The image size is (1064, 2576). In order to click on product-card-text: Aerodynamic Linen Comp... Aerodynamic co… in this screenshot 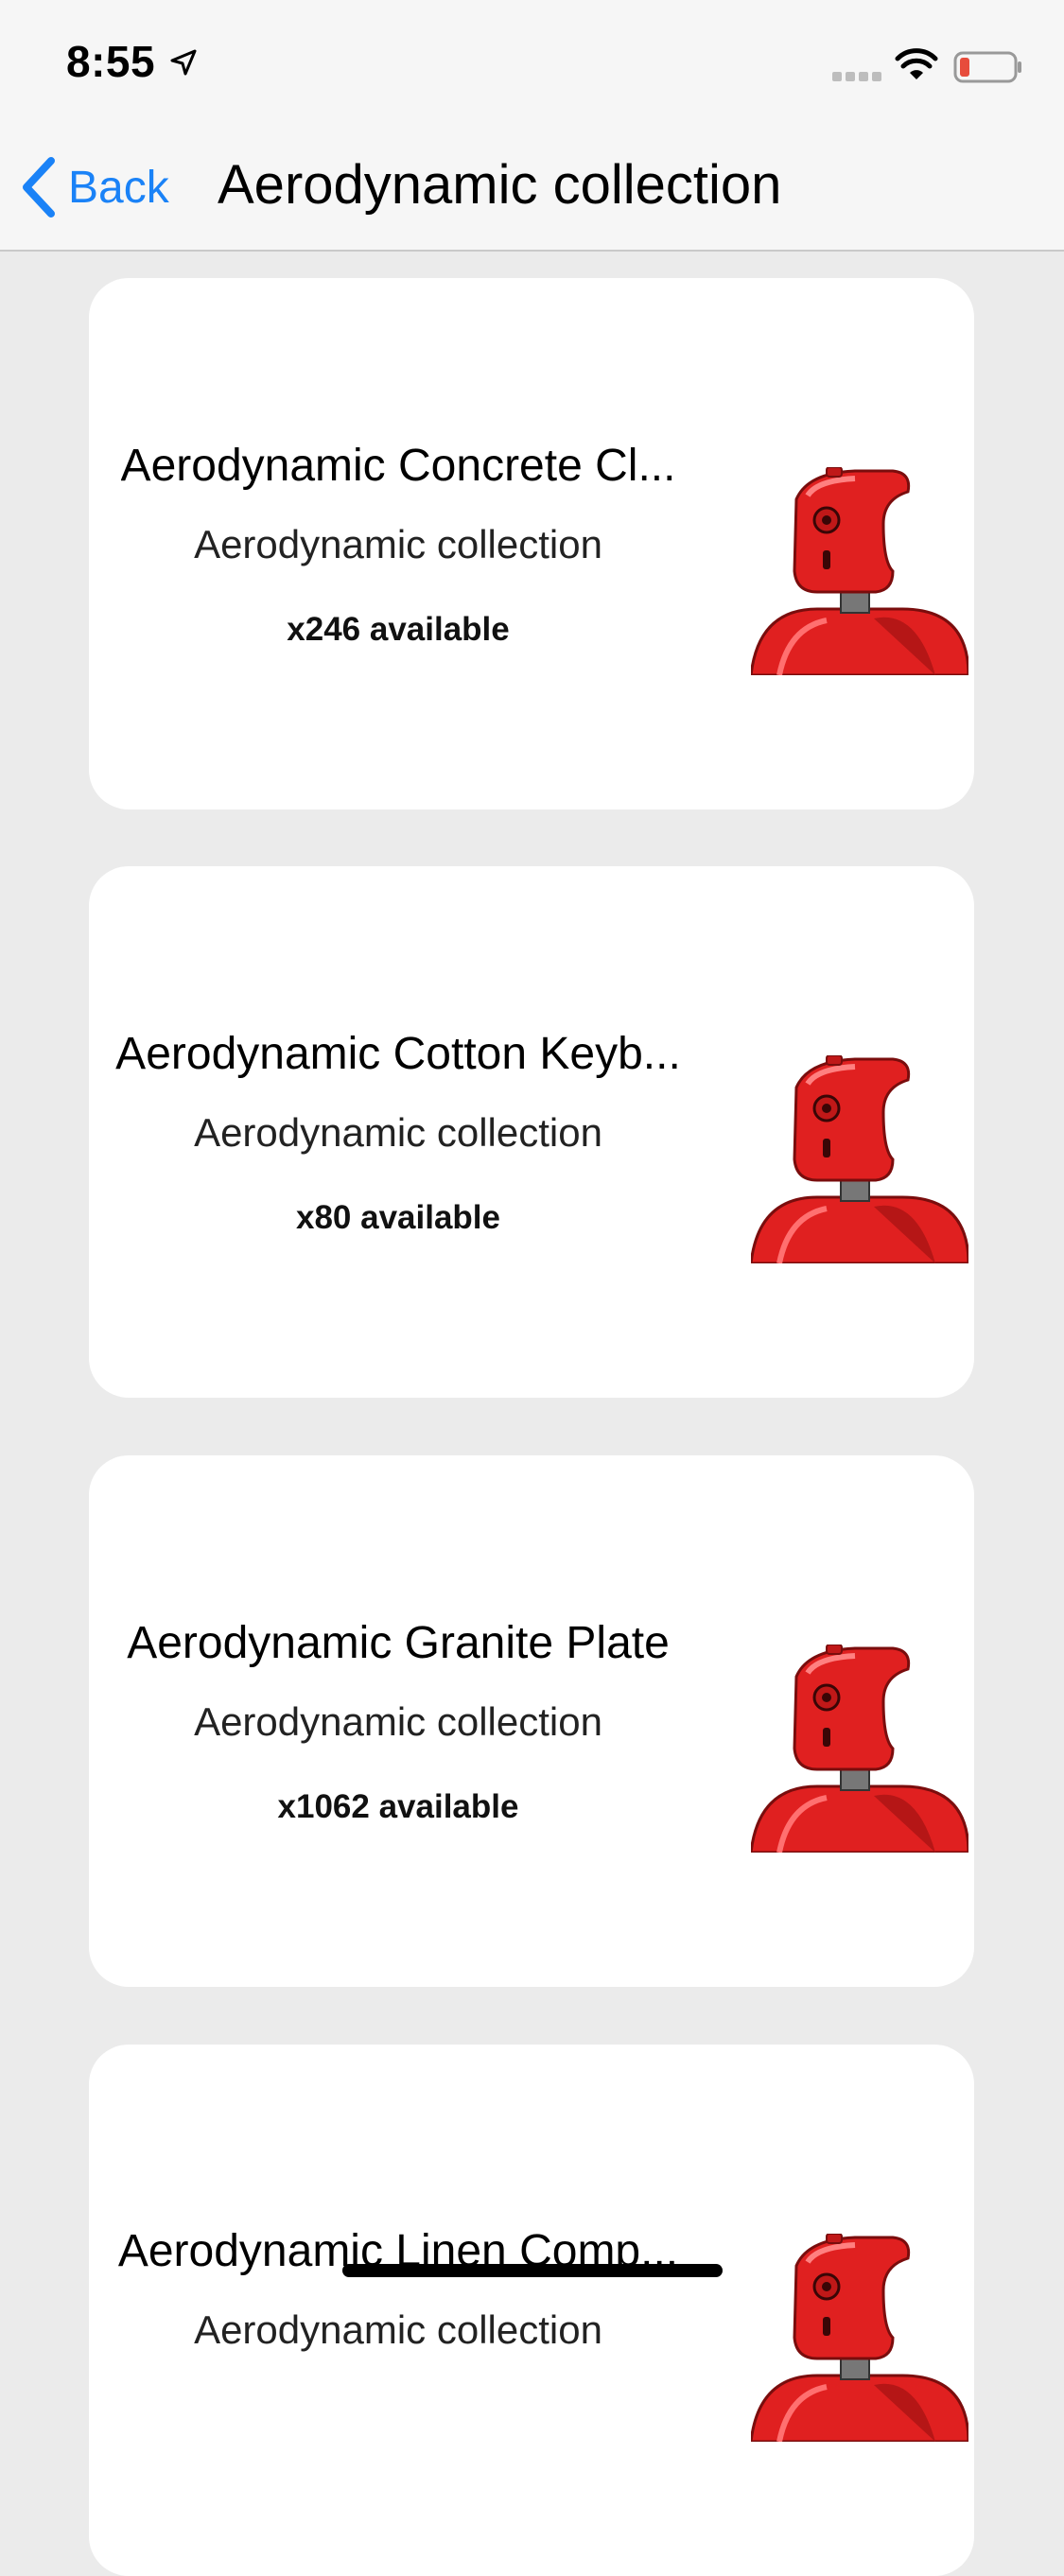, I will do `click(398, 2310)`.